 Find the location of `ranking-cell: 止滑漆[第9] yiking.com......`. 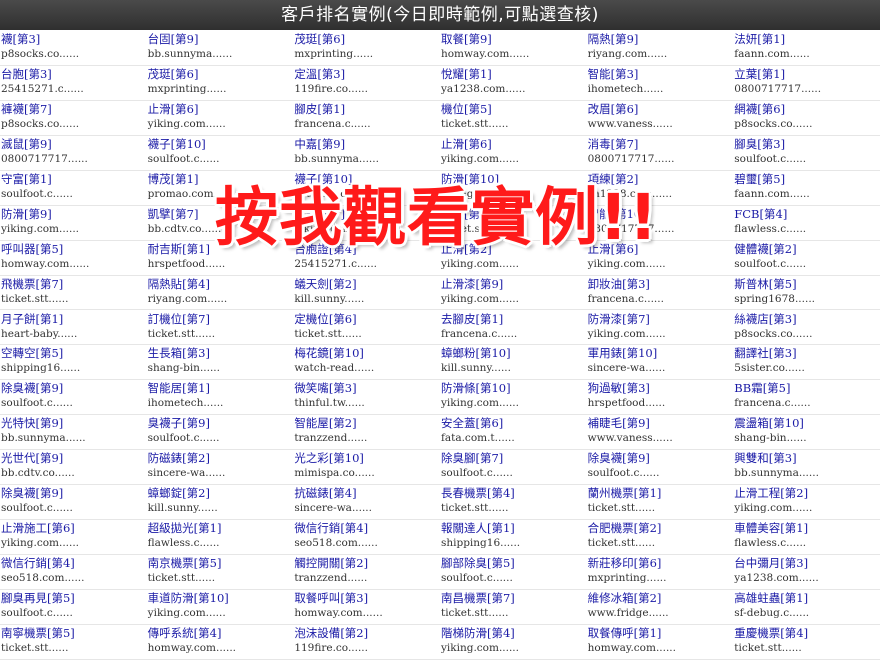

ranking-cell: 止滑漆[第9] yiking.com...... is located at coordinates (513, 293).